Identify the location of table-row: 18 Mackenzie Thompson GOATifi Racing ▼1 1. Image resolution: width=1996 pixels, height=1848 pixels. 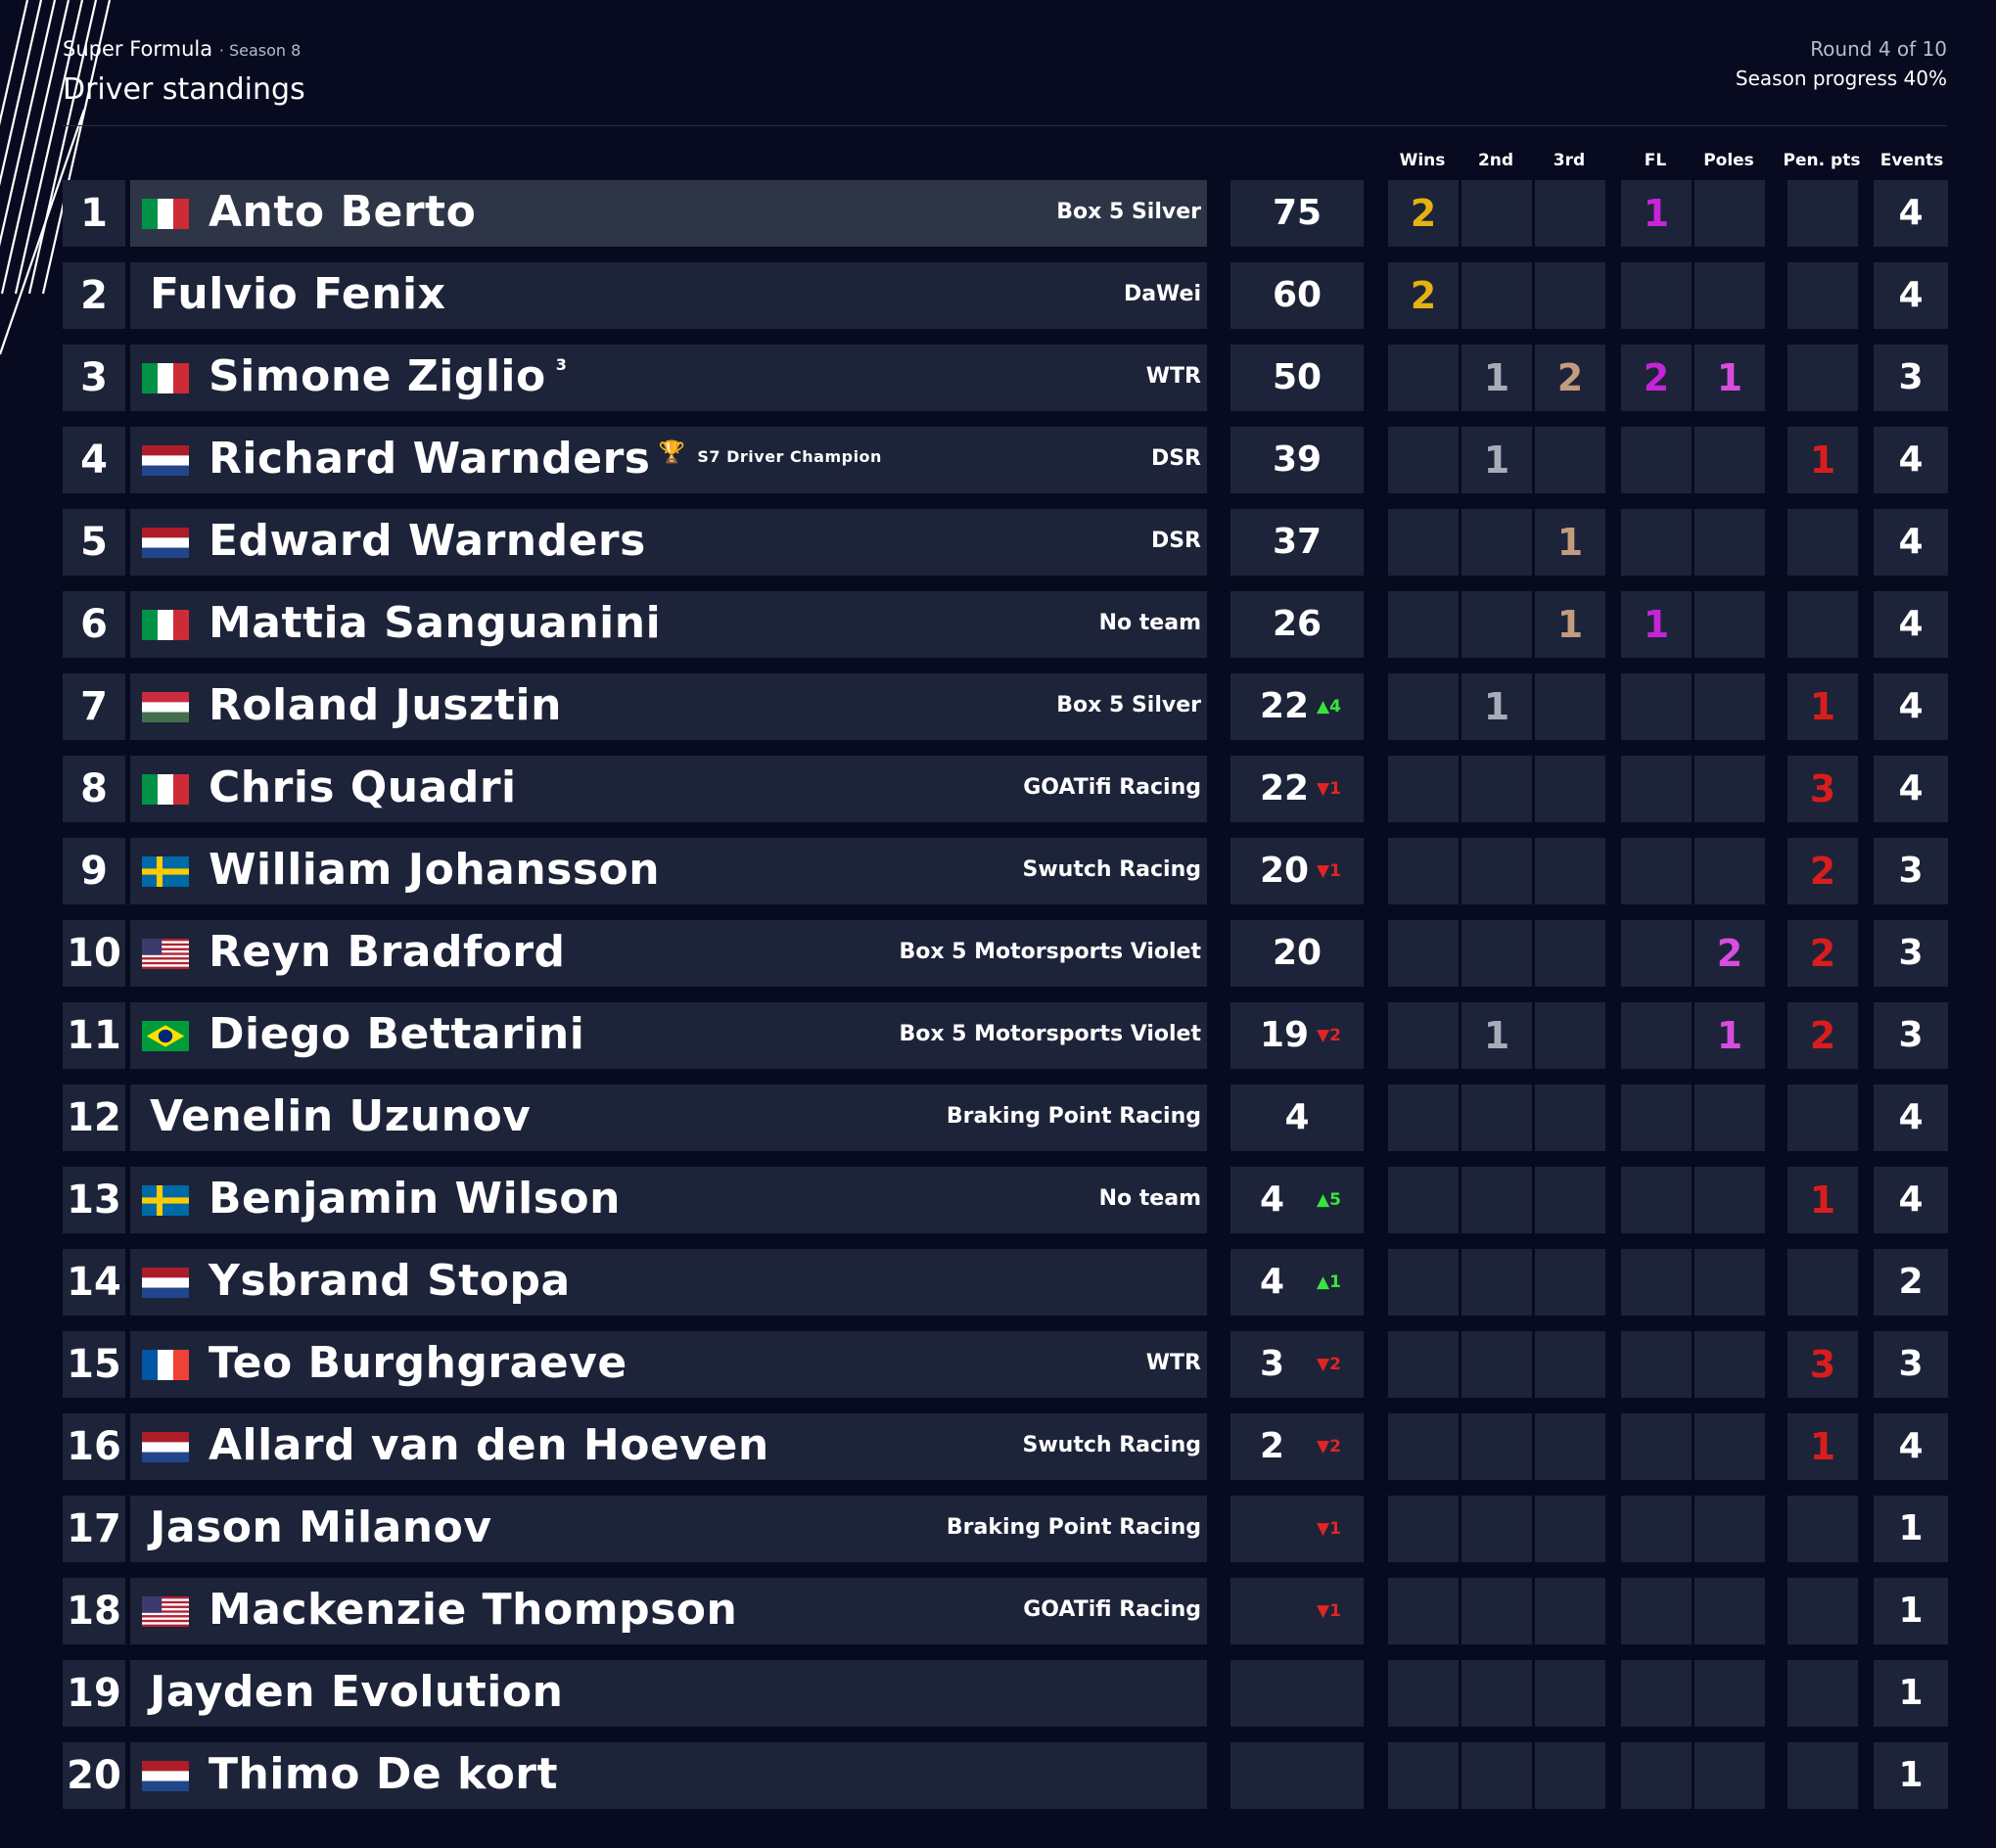
(1005, 1611).